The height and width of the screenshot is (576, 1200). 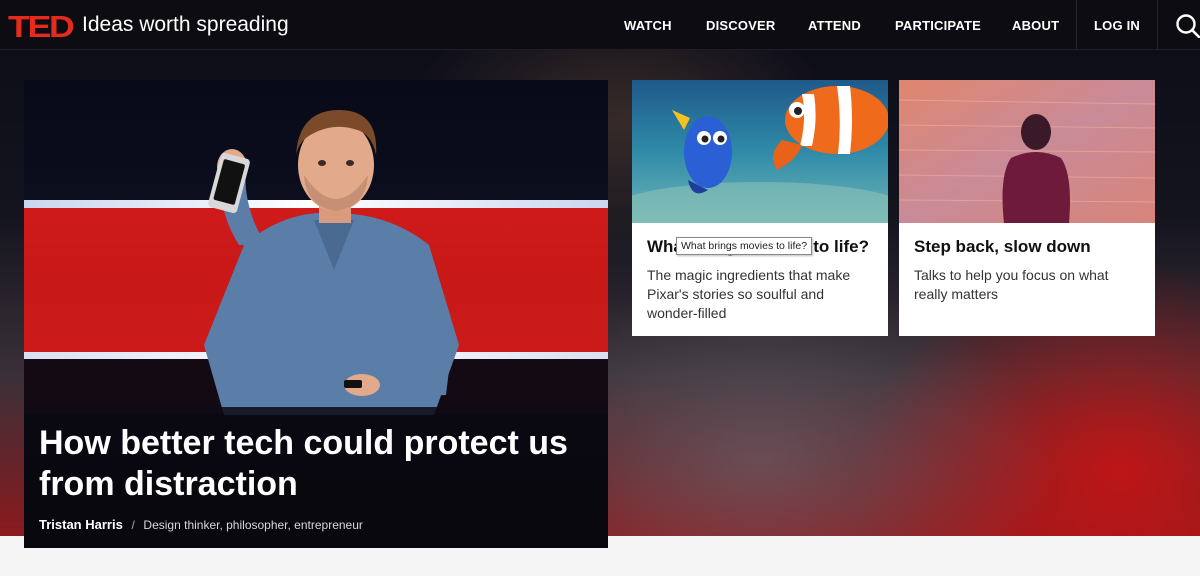 I want to click on speaker-name: Tristan Harris, so click(x=81, y=524).